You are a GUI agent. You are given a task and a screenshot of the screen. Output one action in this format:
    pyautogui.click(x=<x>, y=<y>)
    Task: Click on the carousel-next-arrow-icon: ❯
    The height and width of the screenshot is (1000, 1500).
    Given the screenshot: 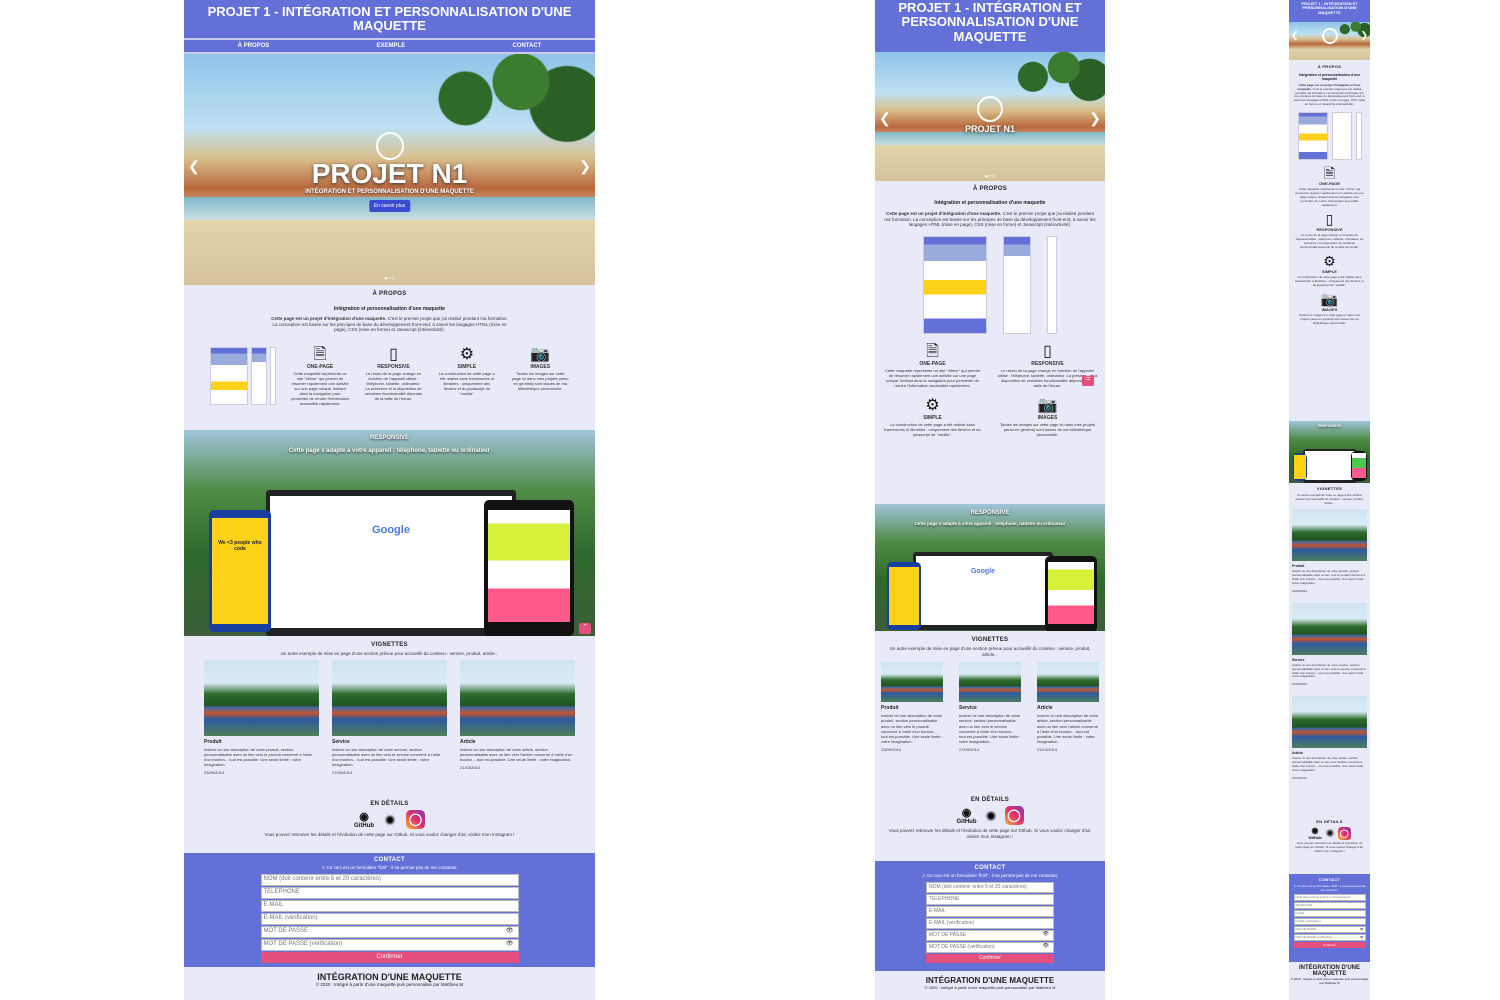 What is the action you would take?
    pyautogui.click(x=1364, y=35)
    